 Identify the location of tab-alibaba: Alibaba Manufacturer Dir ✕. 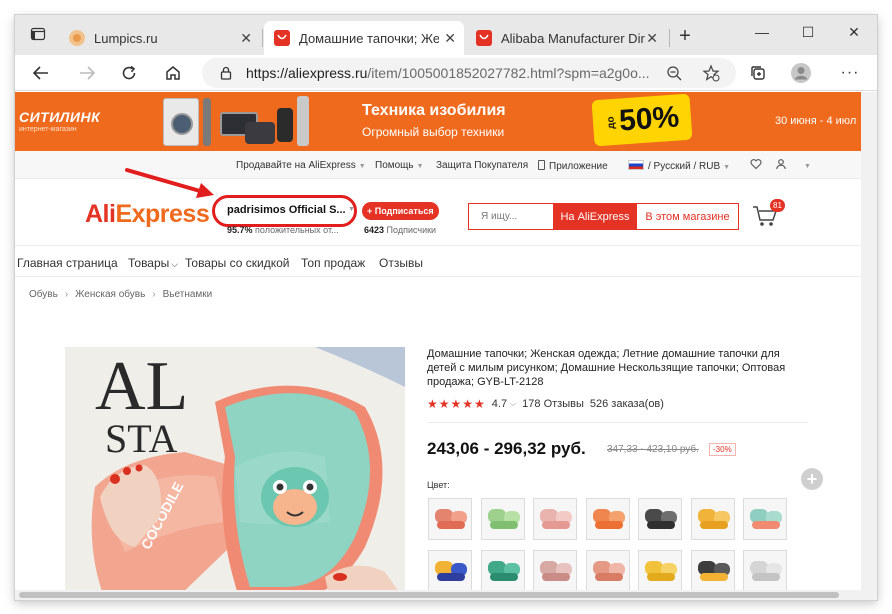
(566, 38).